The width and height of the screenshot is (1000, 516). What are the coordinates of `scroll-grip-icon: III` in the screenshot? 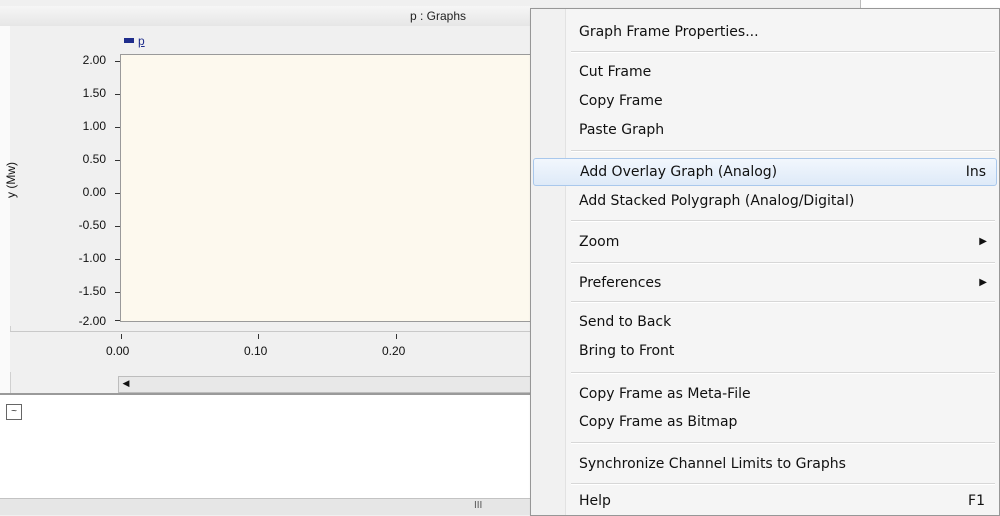 It's located at (478, 505).